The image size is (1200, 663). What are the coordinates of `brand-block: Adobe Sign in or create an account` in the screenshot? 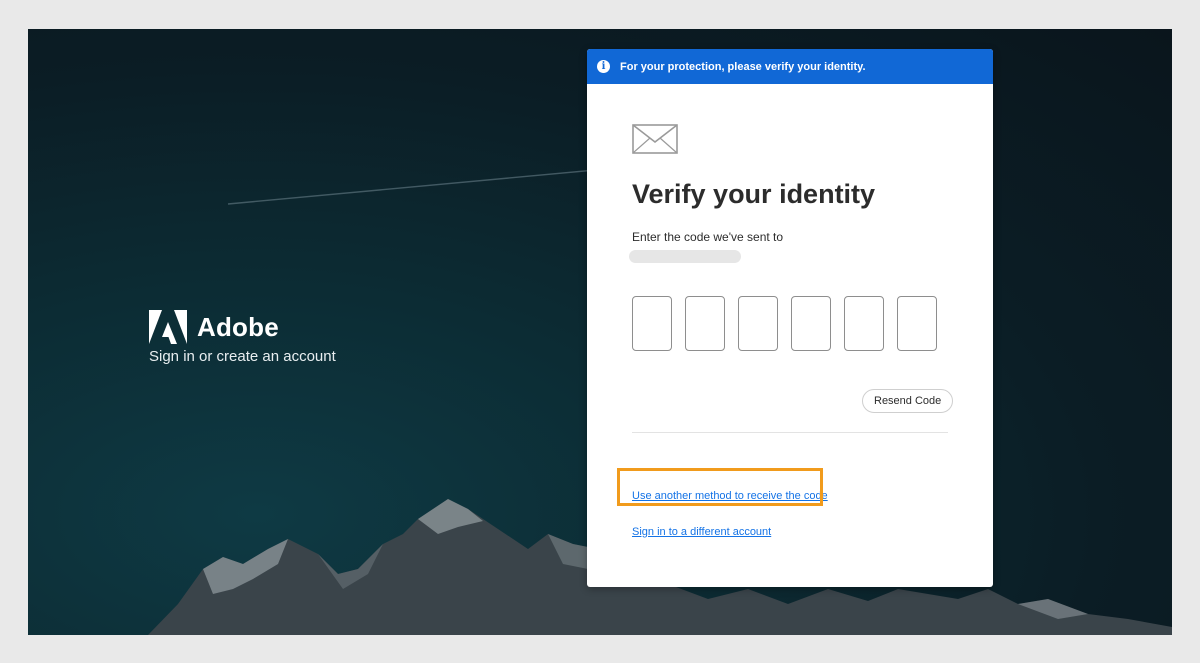 It's located at (242, 337).